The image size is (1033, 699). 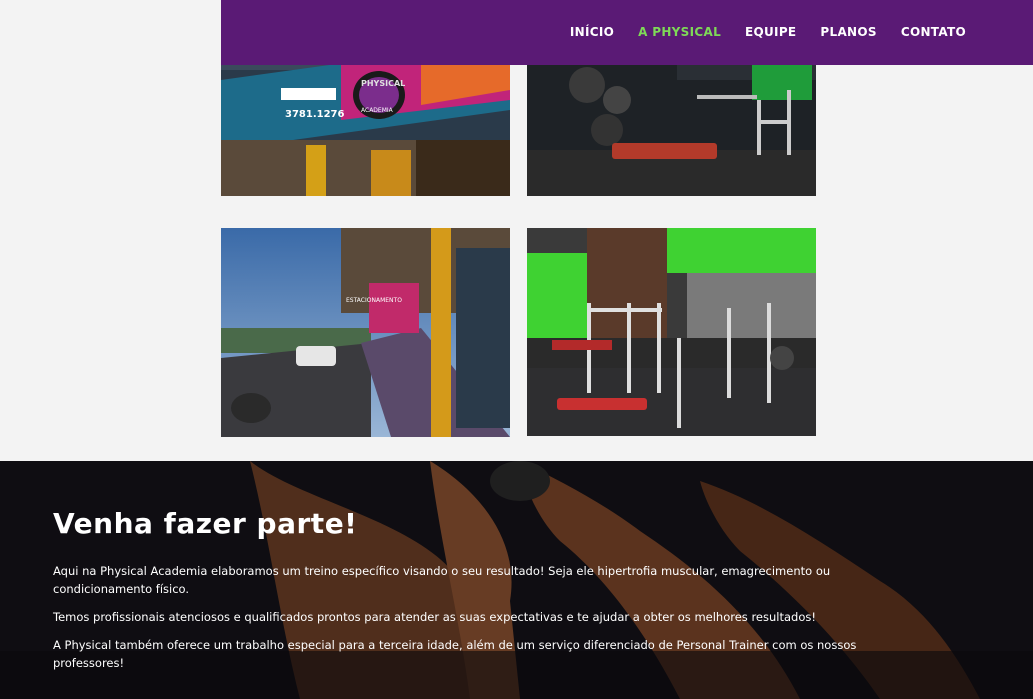 I want to click on nav-item-planos: PLANOS, so click(x=848, y=32).